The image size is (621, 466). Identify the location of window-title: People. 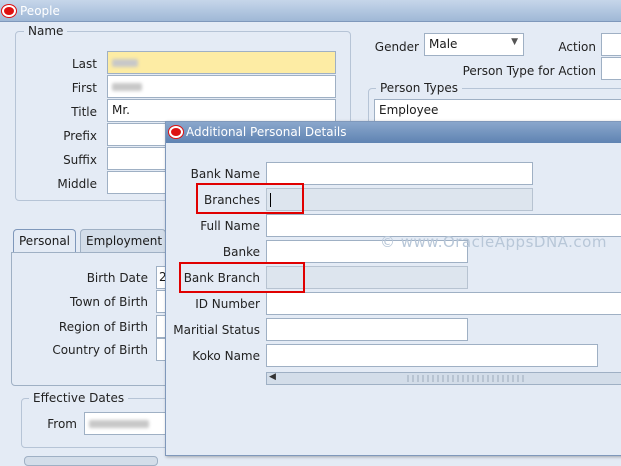
(40, 11).